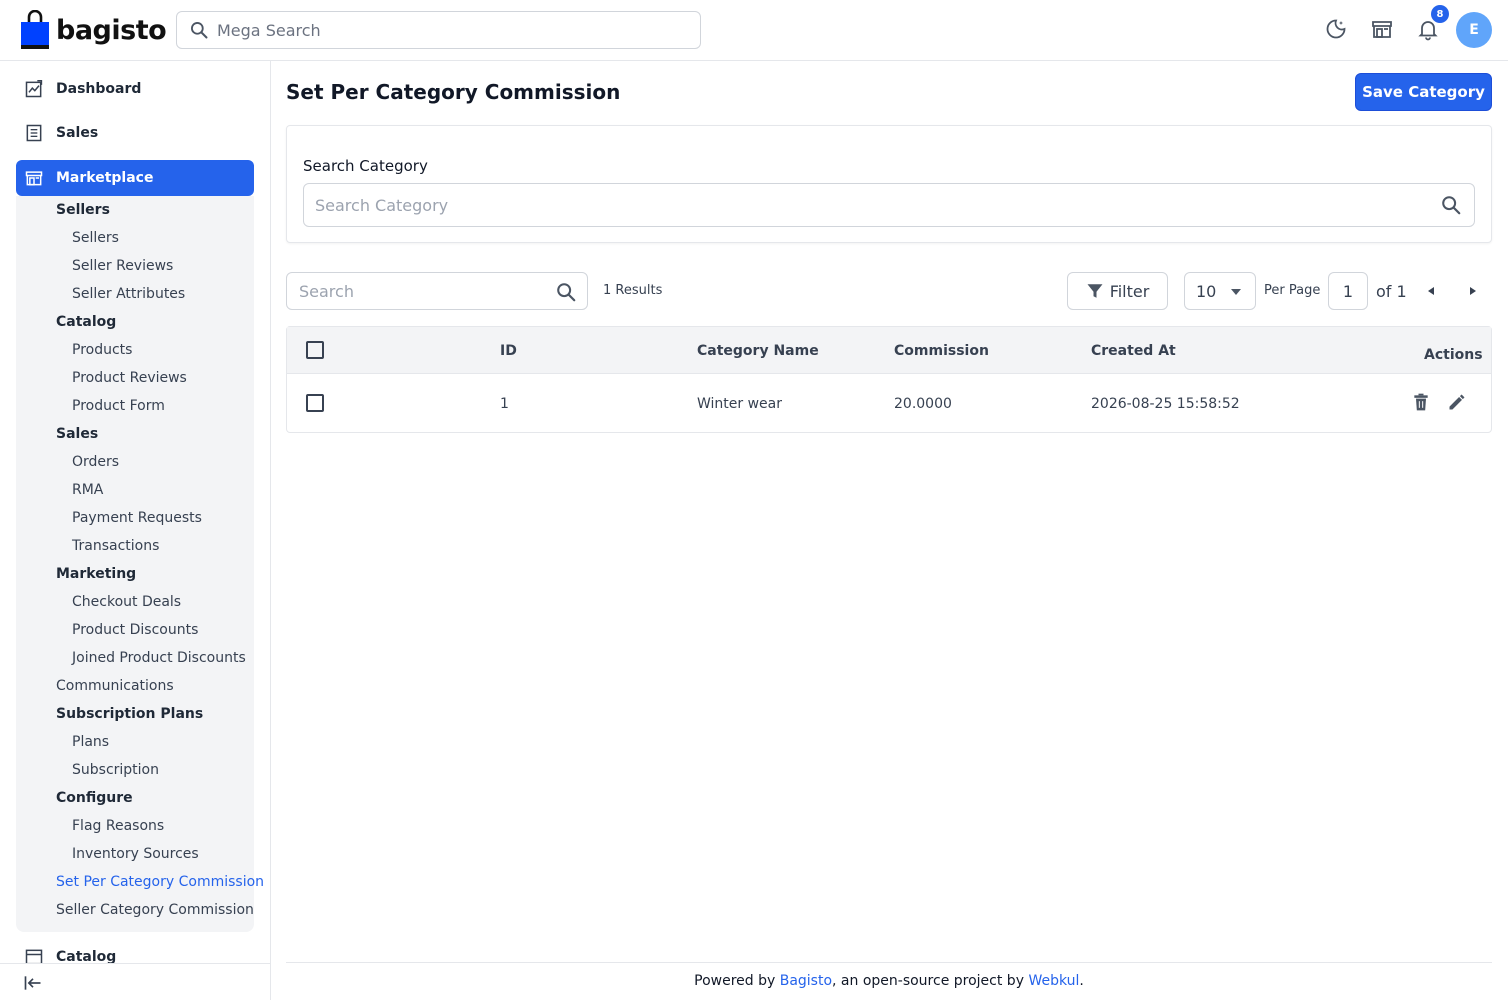 This screenshot has width=1508, height=1000. I want to click on sidebar-item-dashboard: Dashboard, so click(135, 89).